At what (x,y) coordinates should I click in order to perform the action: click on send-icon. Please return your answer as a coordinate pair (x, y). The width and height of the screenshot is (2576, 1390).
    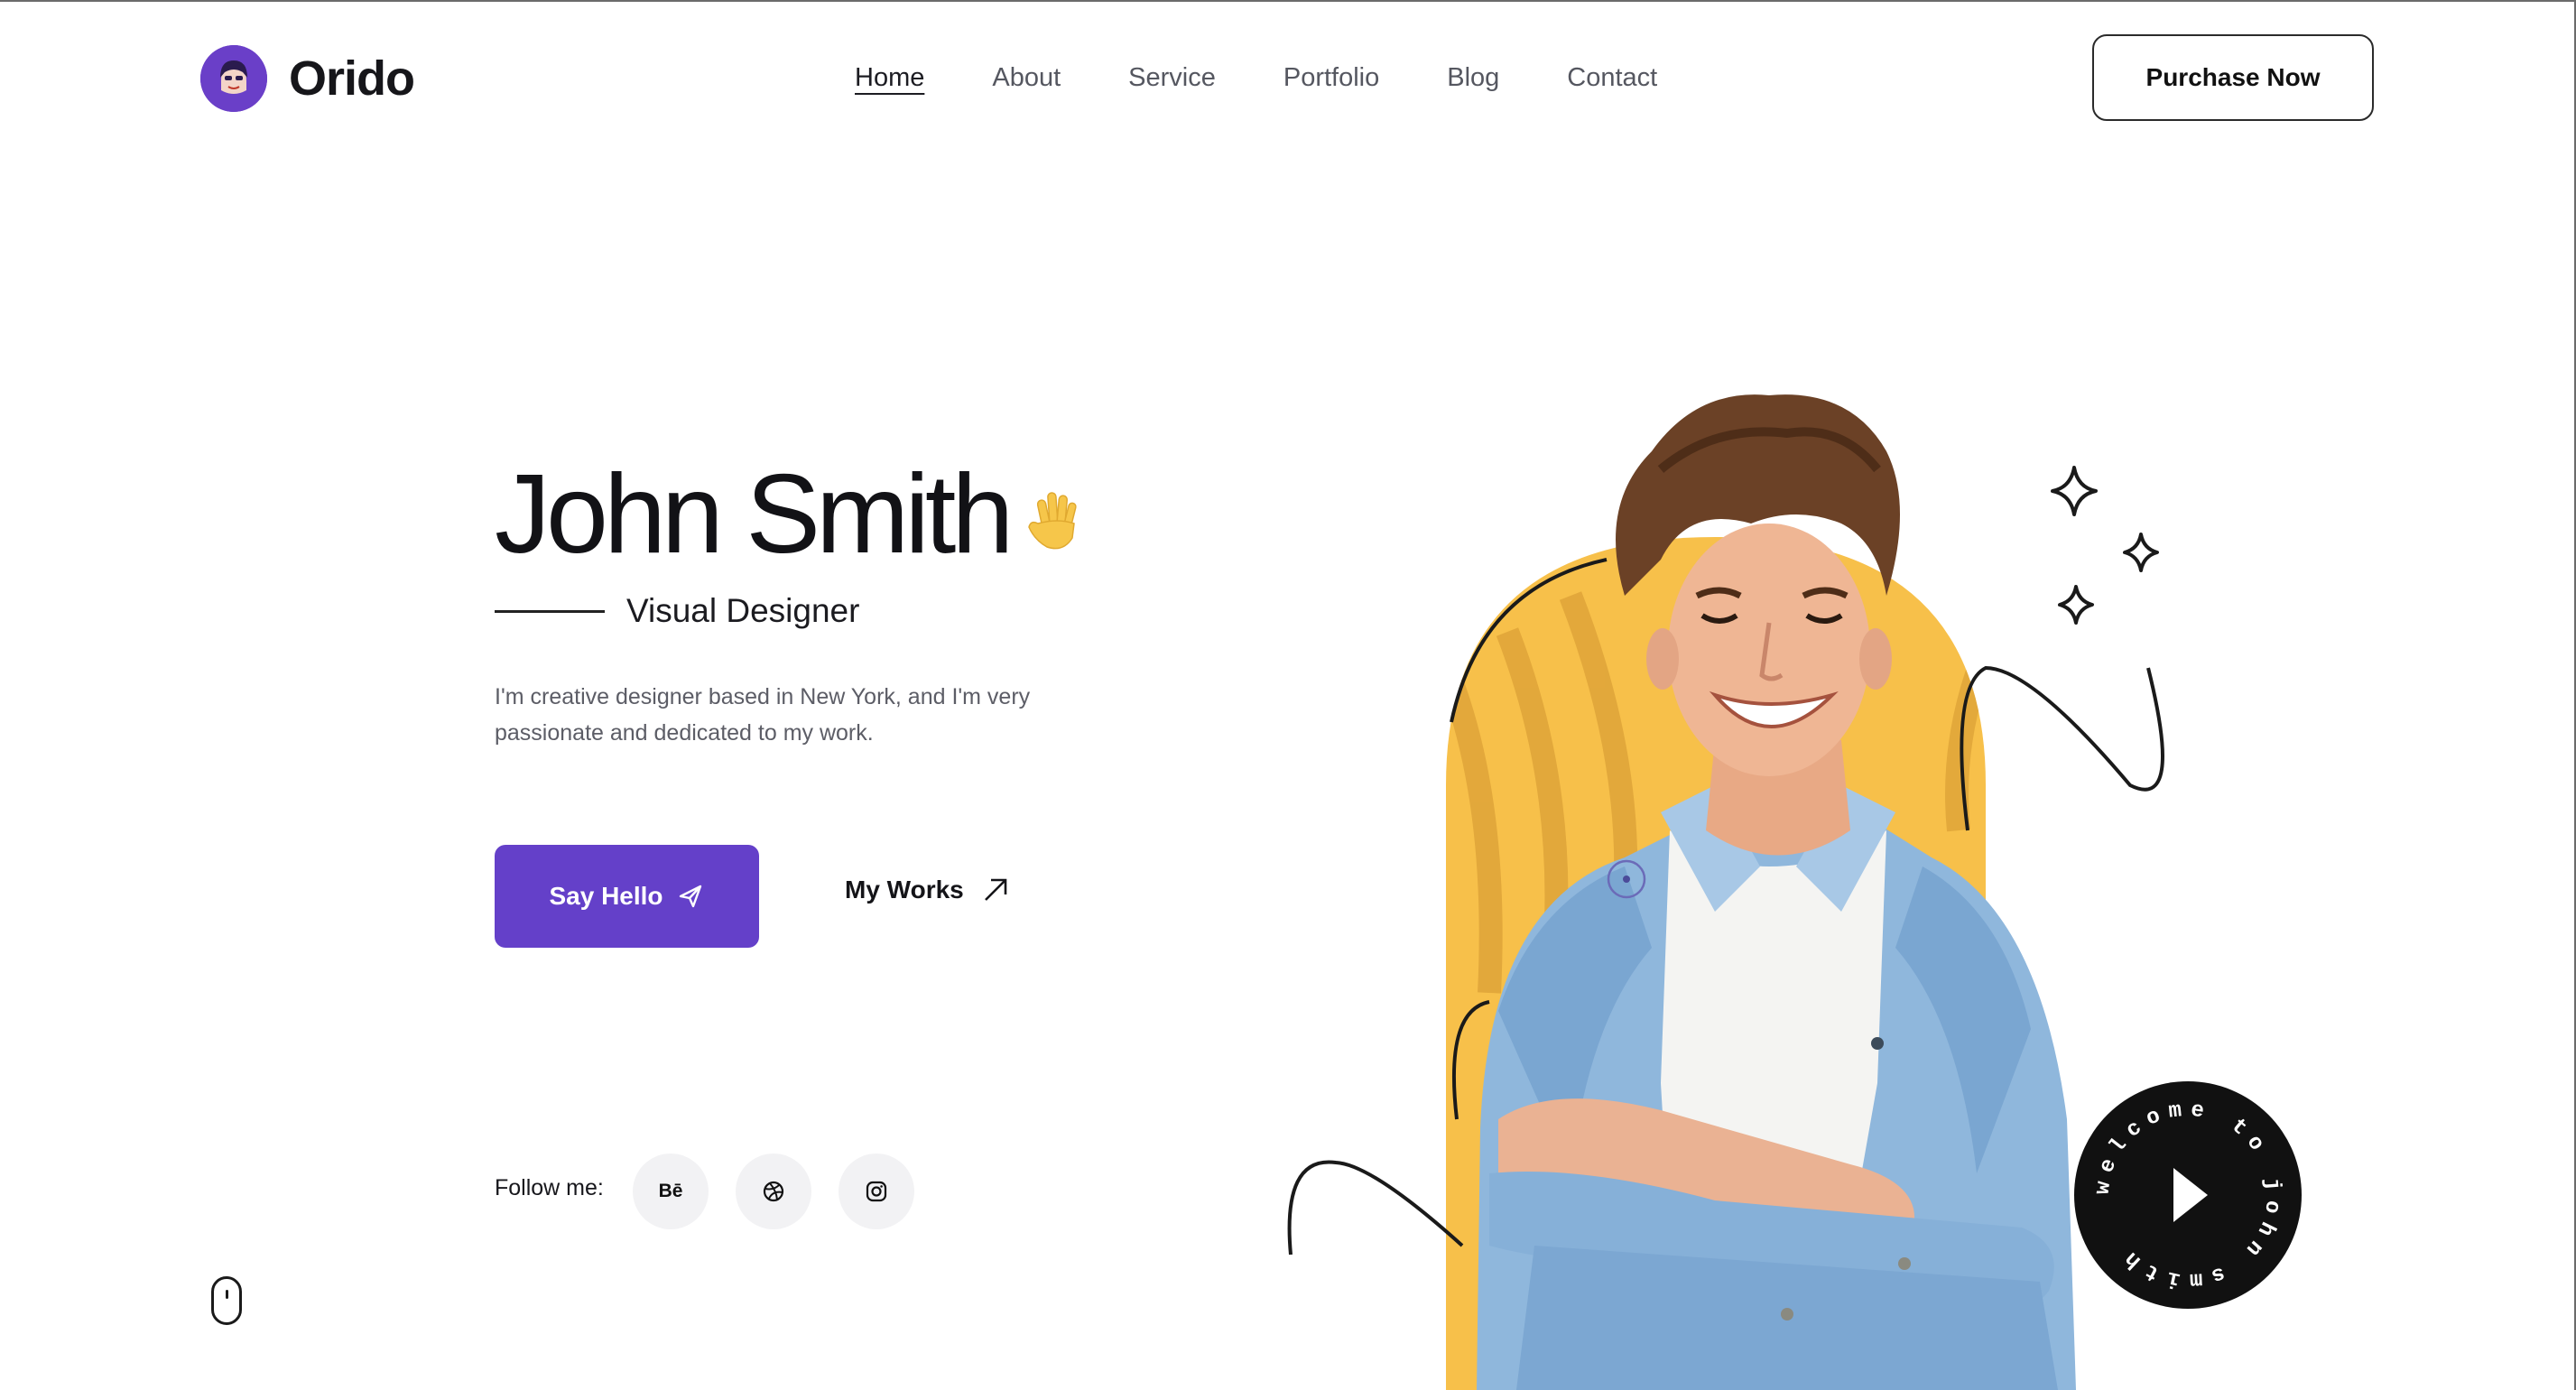
    Looking at the image, I should click on (690, 896).